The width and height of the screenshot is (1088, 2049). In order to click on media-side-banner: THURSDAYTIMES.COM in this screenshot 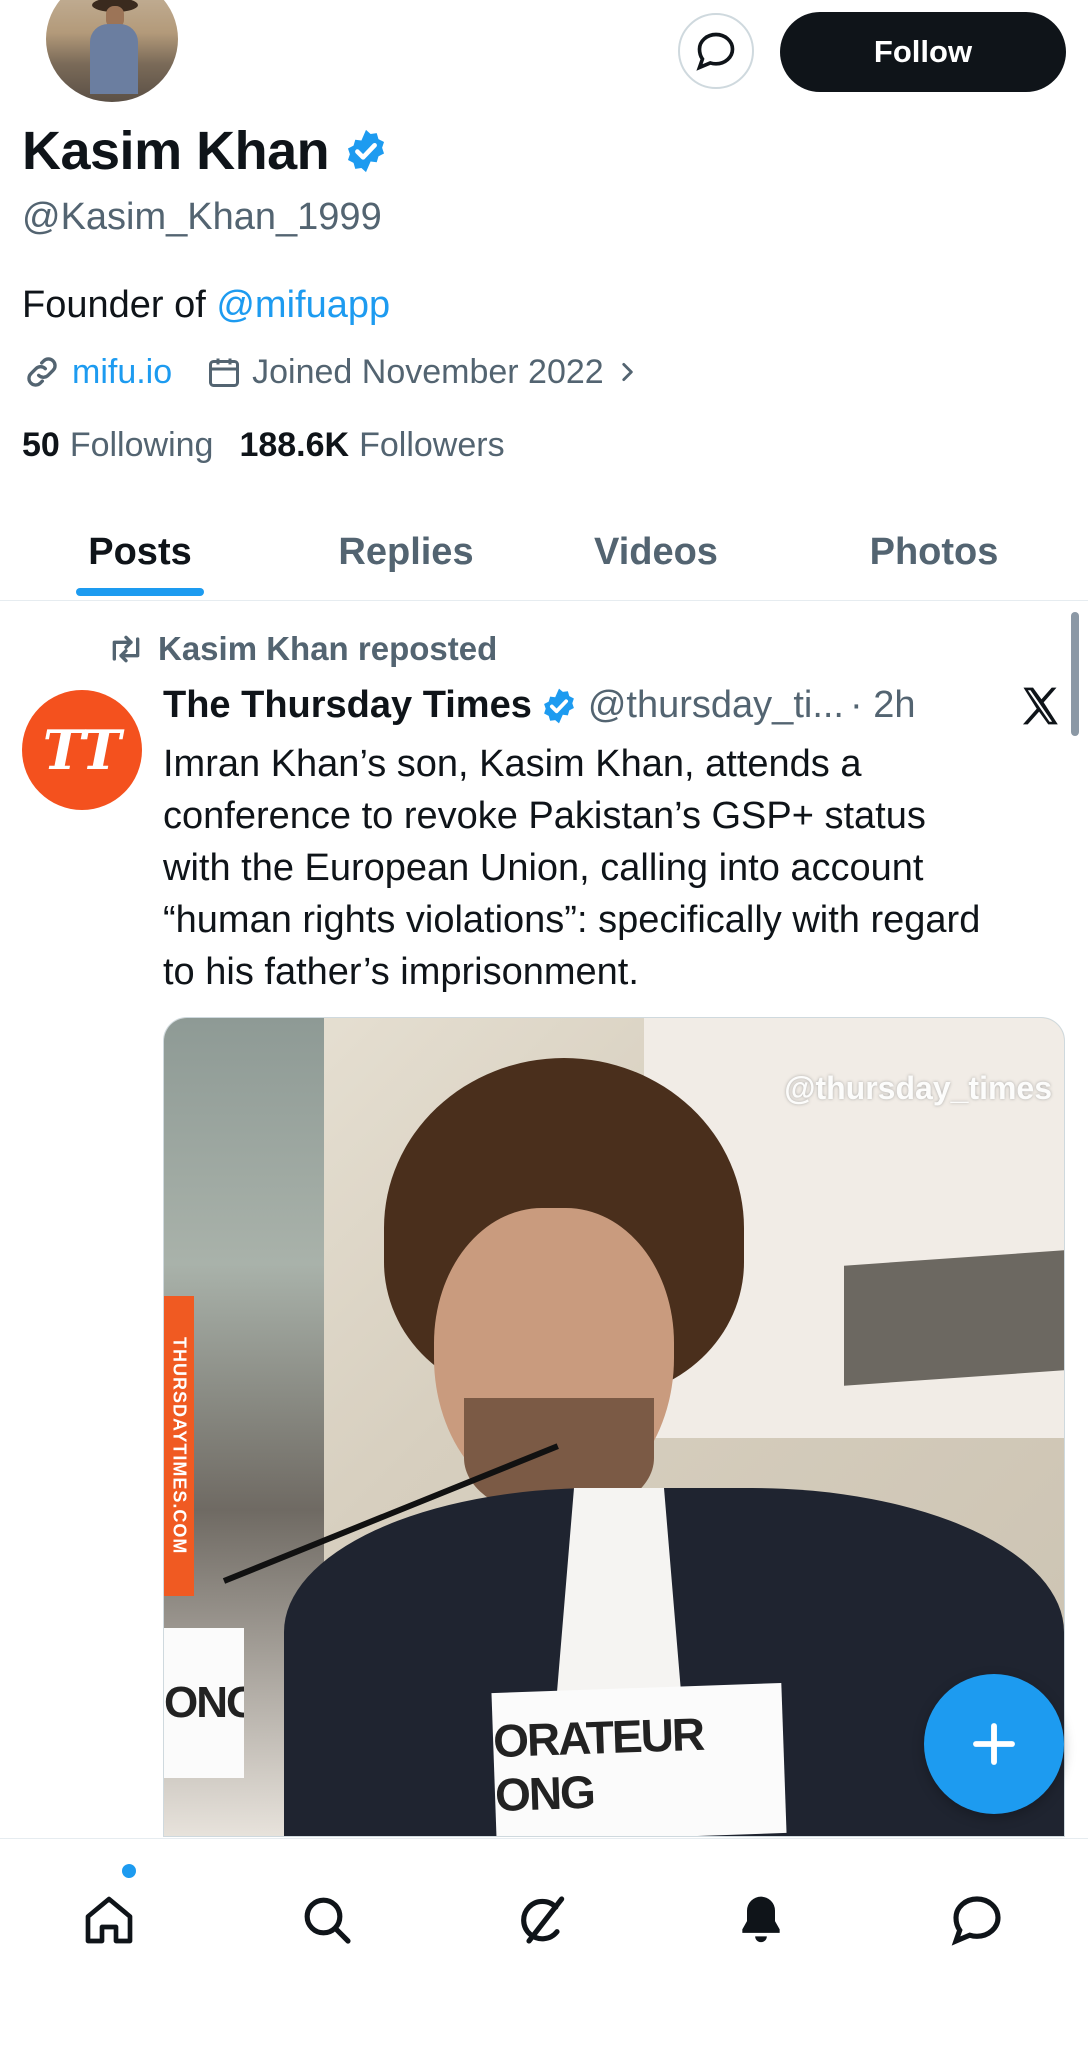, I will do `click(179, 1446)`.